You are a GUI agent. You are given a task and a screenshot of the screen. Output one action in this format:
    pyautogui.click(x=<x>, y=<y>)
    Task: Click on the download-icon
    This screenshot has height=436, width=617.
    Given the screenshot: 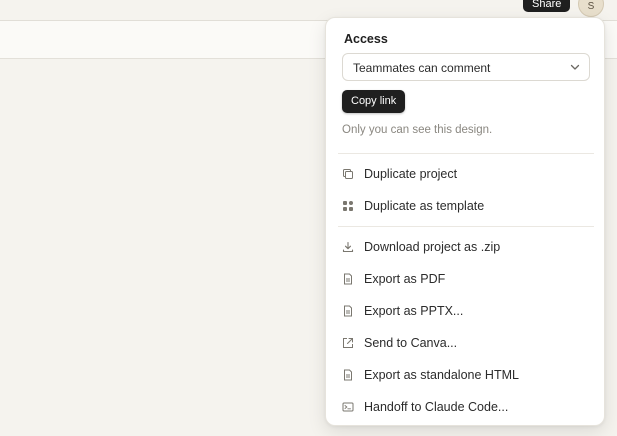 What is the action you would take?
    pyautogui.click(x=348, y=247)
    